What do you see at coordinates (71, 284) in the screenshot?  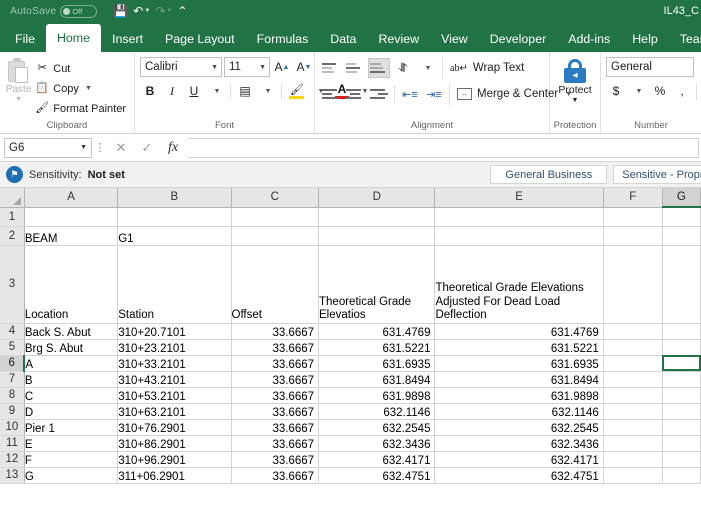 I see `cell-A3: Location` at bounding box center [71, 284].